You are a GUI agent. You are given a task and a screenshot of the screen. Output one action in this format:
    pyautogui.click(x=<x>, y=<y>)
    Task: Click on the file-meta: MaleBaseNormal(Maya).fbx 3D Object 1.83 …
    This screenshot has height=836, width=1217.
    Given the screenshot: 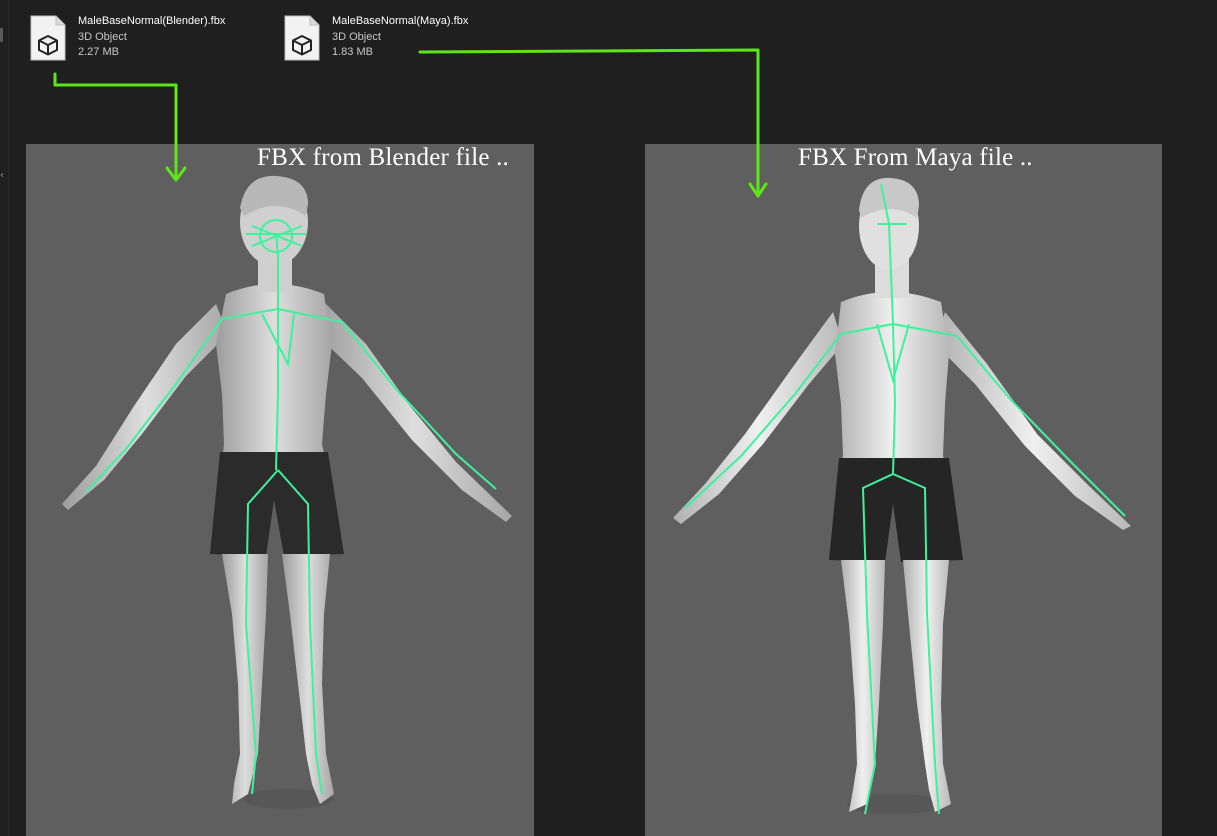 What is the action you would take?
    pyautogui.click(x=400, y=37)
    